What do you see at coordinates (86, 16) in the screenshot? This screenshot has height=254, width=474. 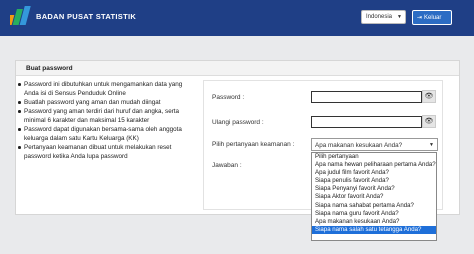 I see `brand-title: BADAN PUSAT STATISTIK` at bounding box center [86, 16].